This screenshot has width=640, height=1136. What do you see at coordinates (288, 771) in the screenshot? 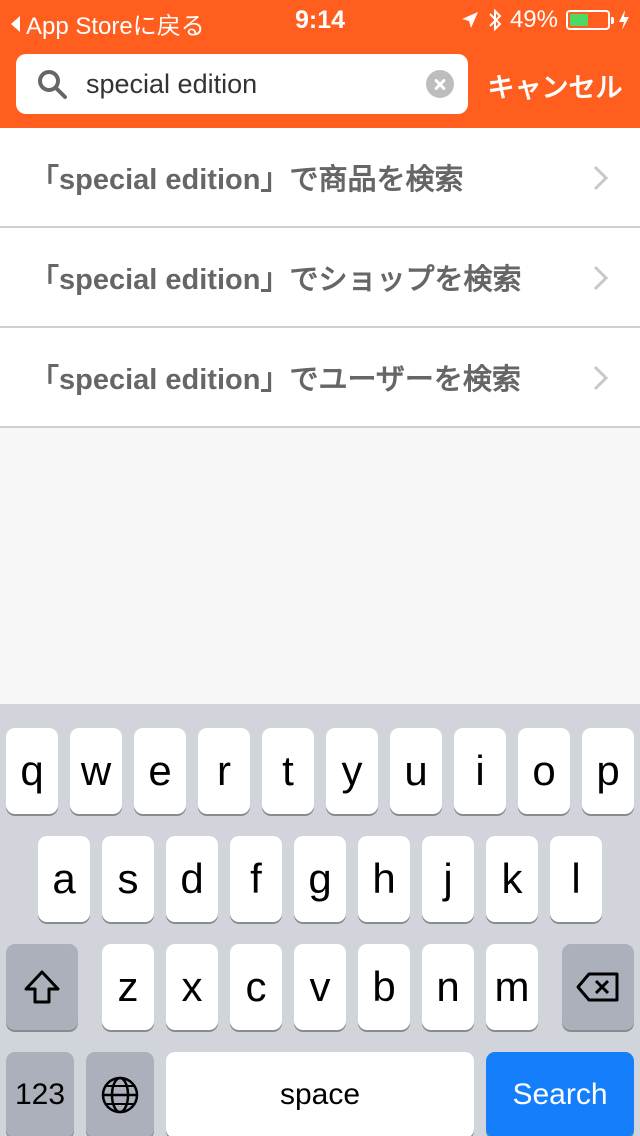
I see `key-t: t` at bounding box center [288, 771].